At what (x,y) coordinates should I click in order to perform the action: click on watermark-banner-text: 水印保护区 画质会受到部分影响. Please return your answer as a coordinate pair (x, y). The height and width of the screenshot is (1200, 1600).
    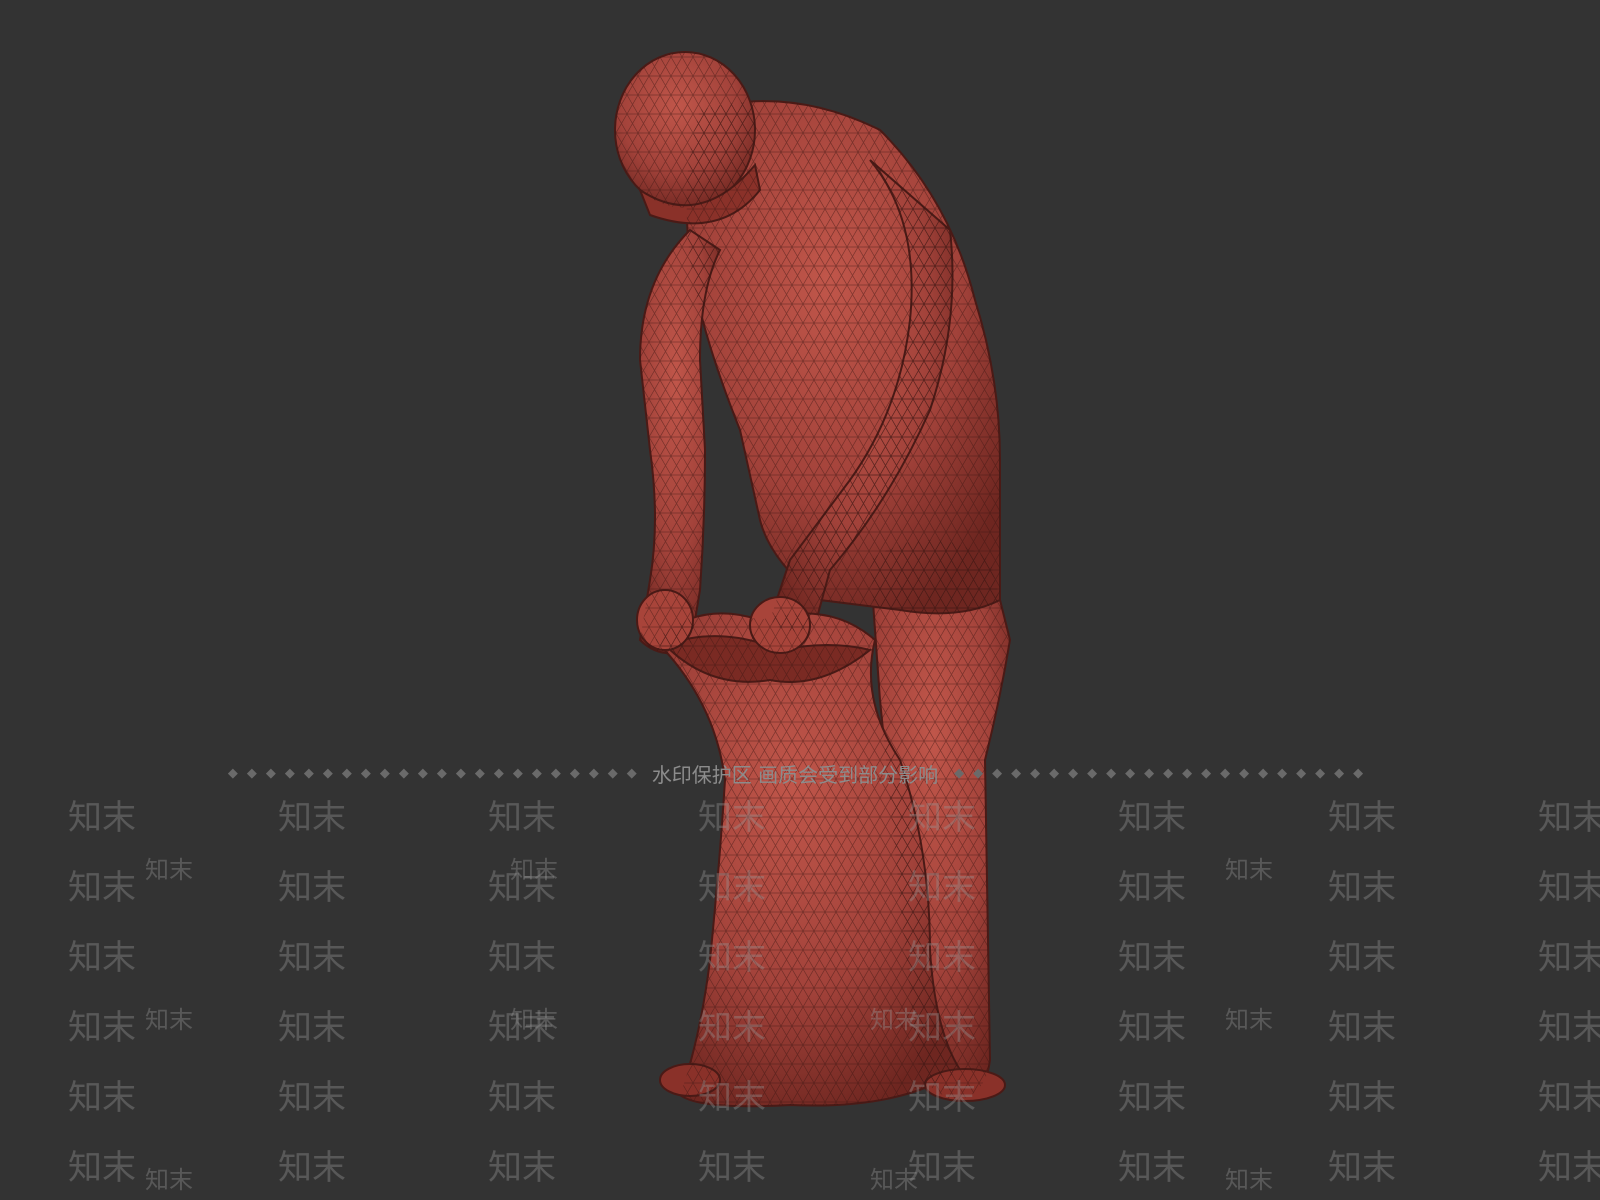
    Looking at the image, I should click on (795, 774).